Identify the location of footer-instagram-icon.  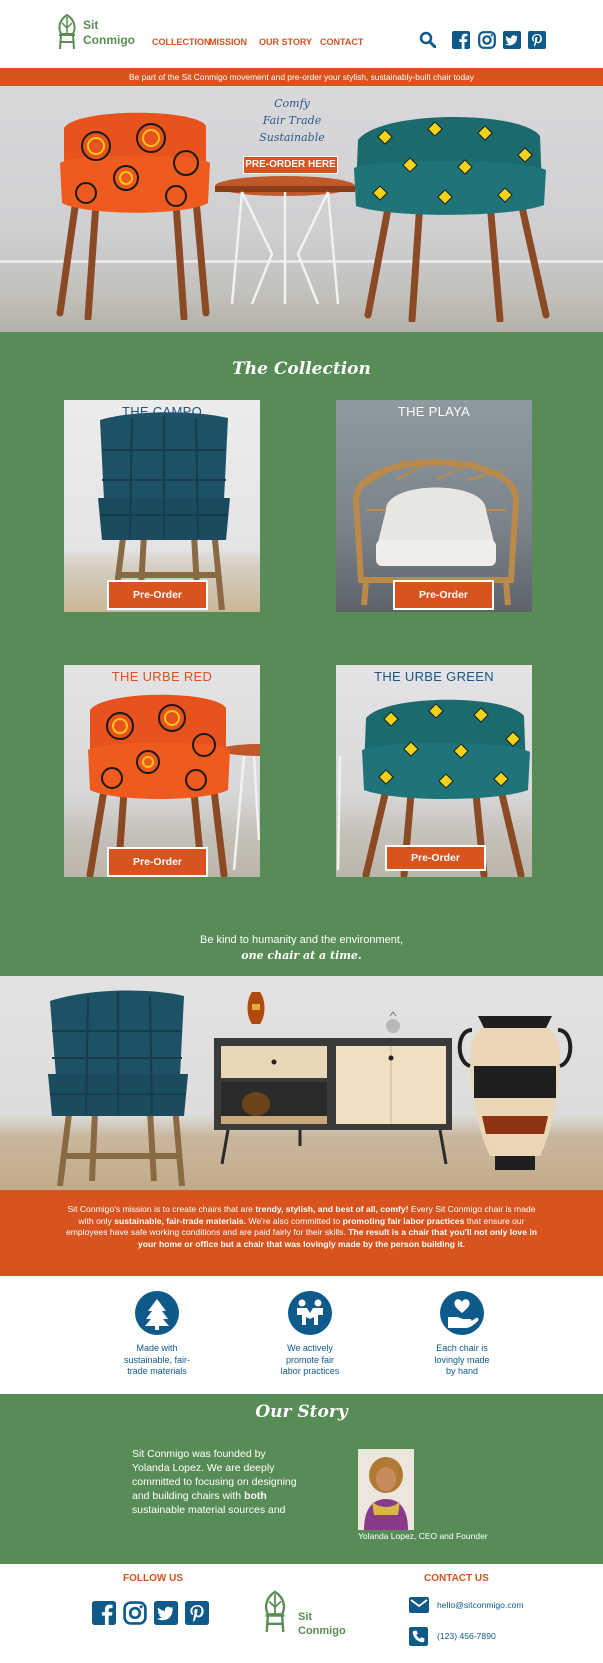
(135, 1613).